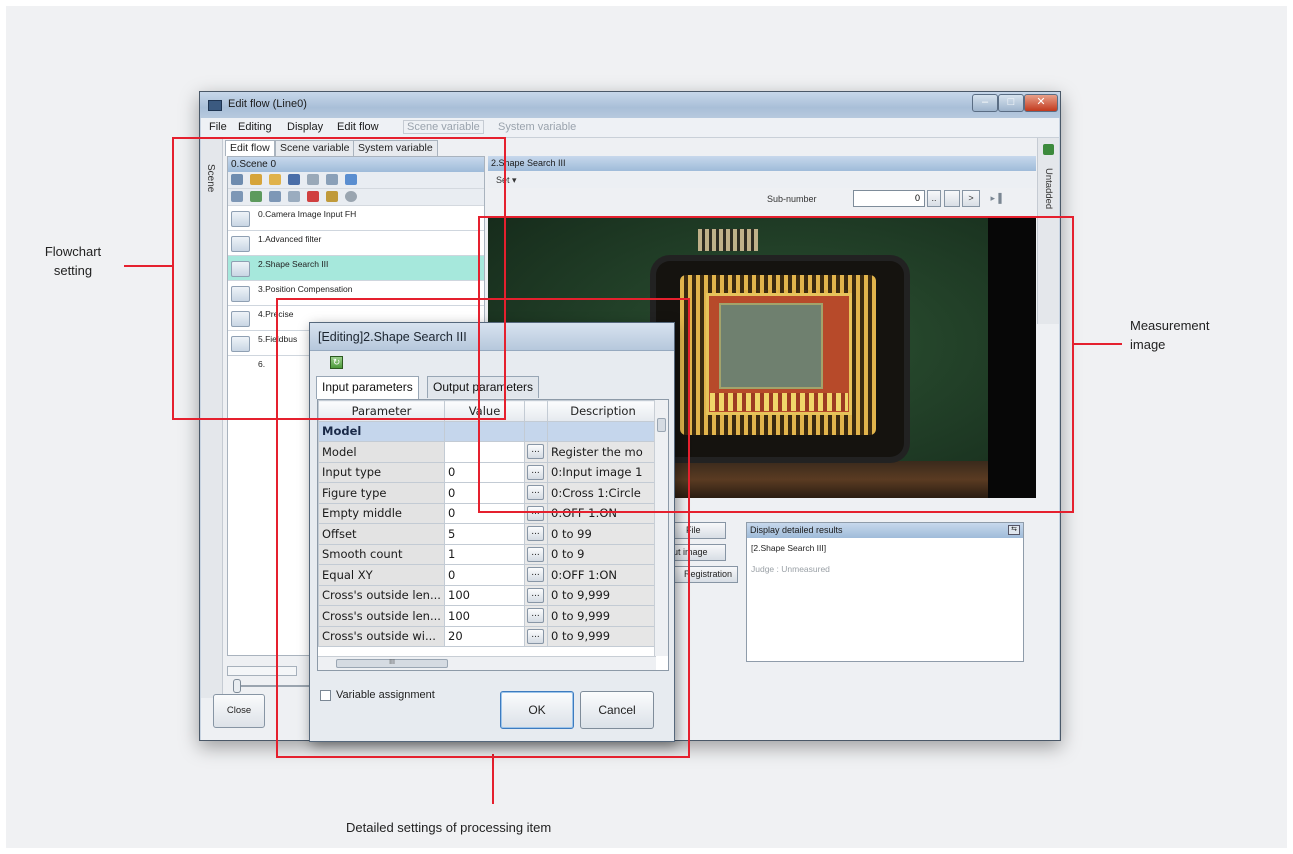 The image size is (1293, 854). I want to click on table-row: Figure type 0 ... 0:Cross 1:Circle, so click(488, 493).